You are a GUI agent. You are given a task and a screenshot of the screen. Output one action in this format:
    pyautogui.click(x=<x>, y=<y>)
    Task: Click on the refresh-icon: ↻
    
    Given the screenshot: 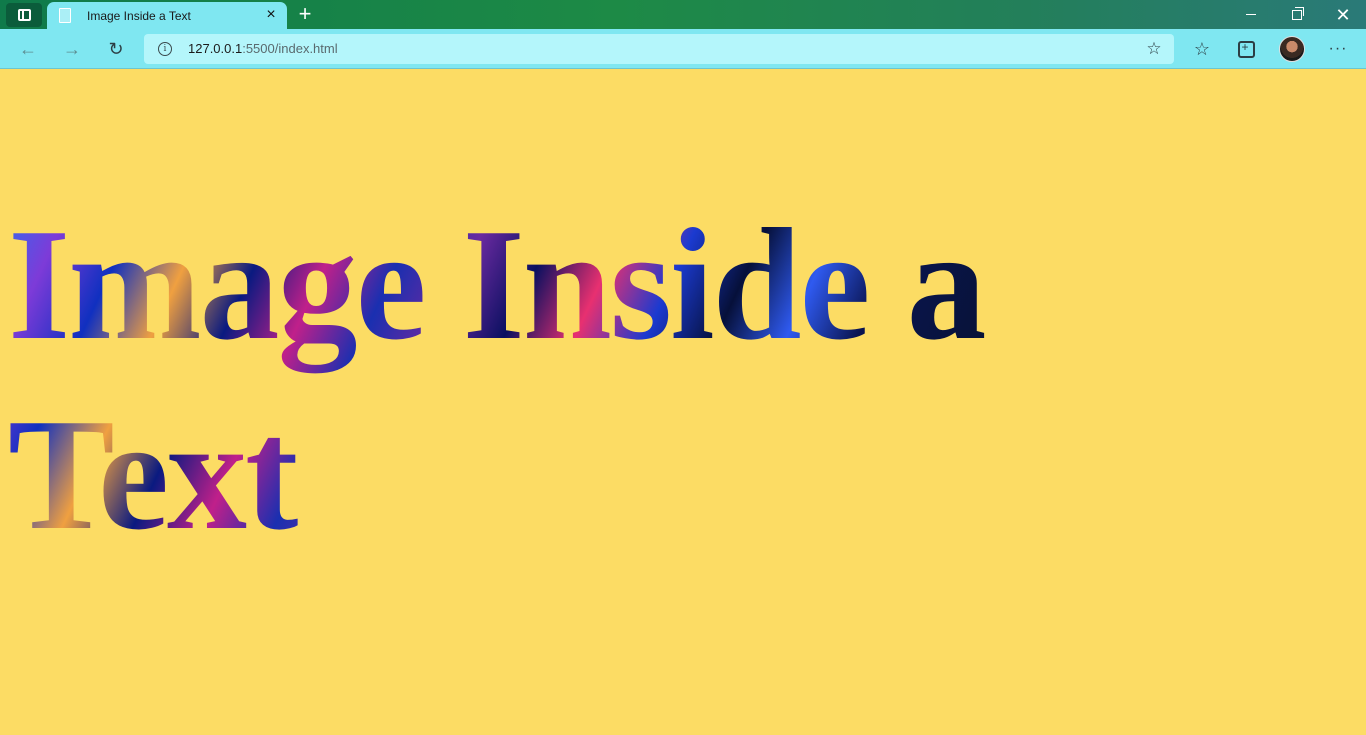 What is the action you would take?
    pyautogui.click(x=116, y=48)
    